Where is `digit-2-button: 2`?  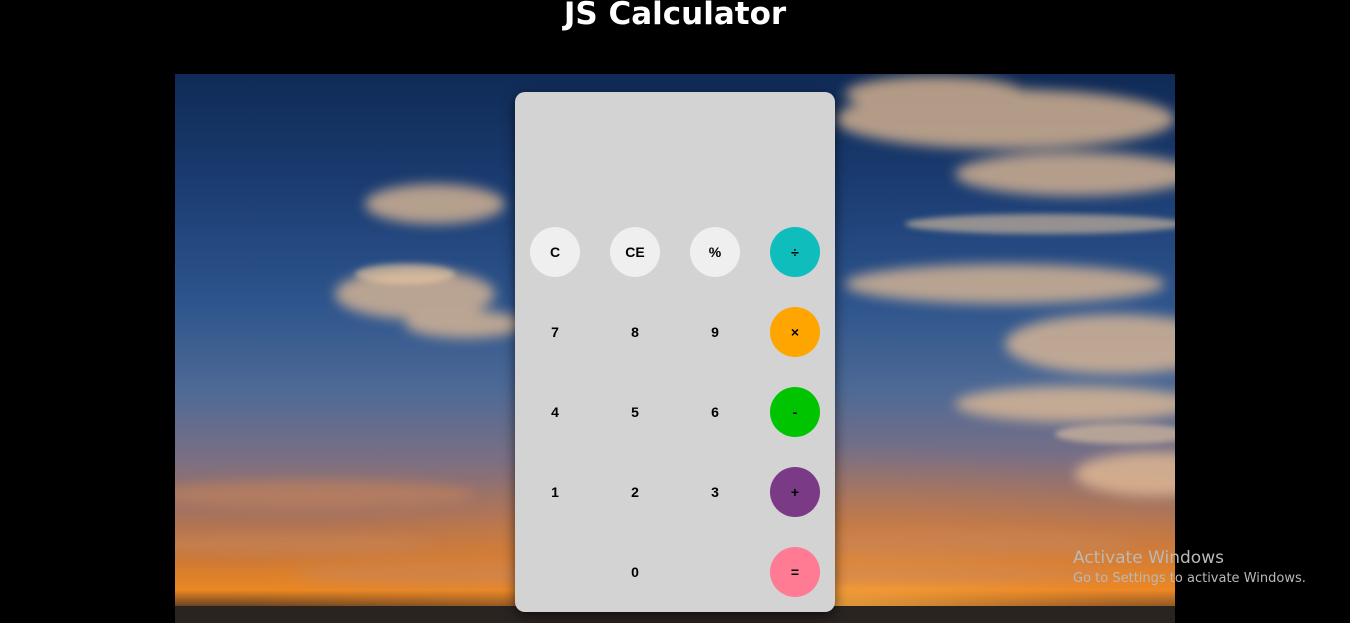 digit-2-button: 2 is located at coordinates (635, 492).